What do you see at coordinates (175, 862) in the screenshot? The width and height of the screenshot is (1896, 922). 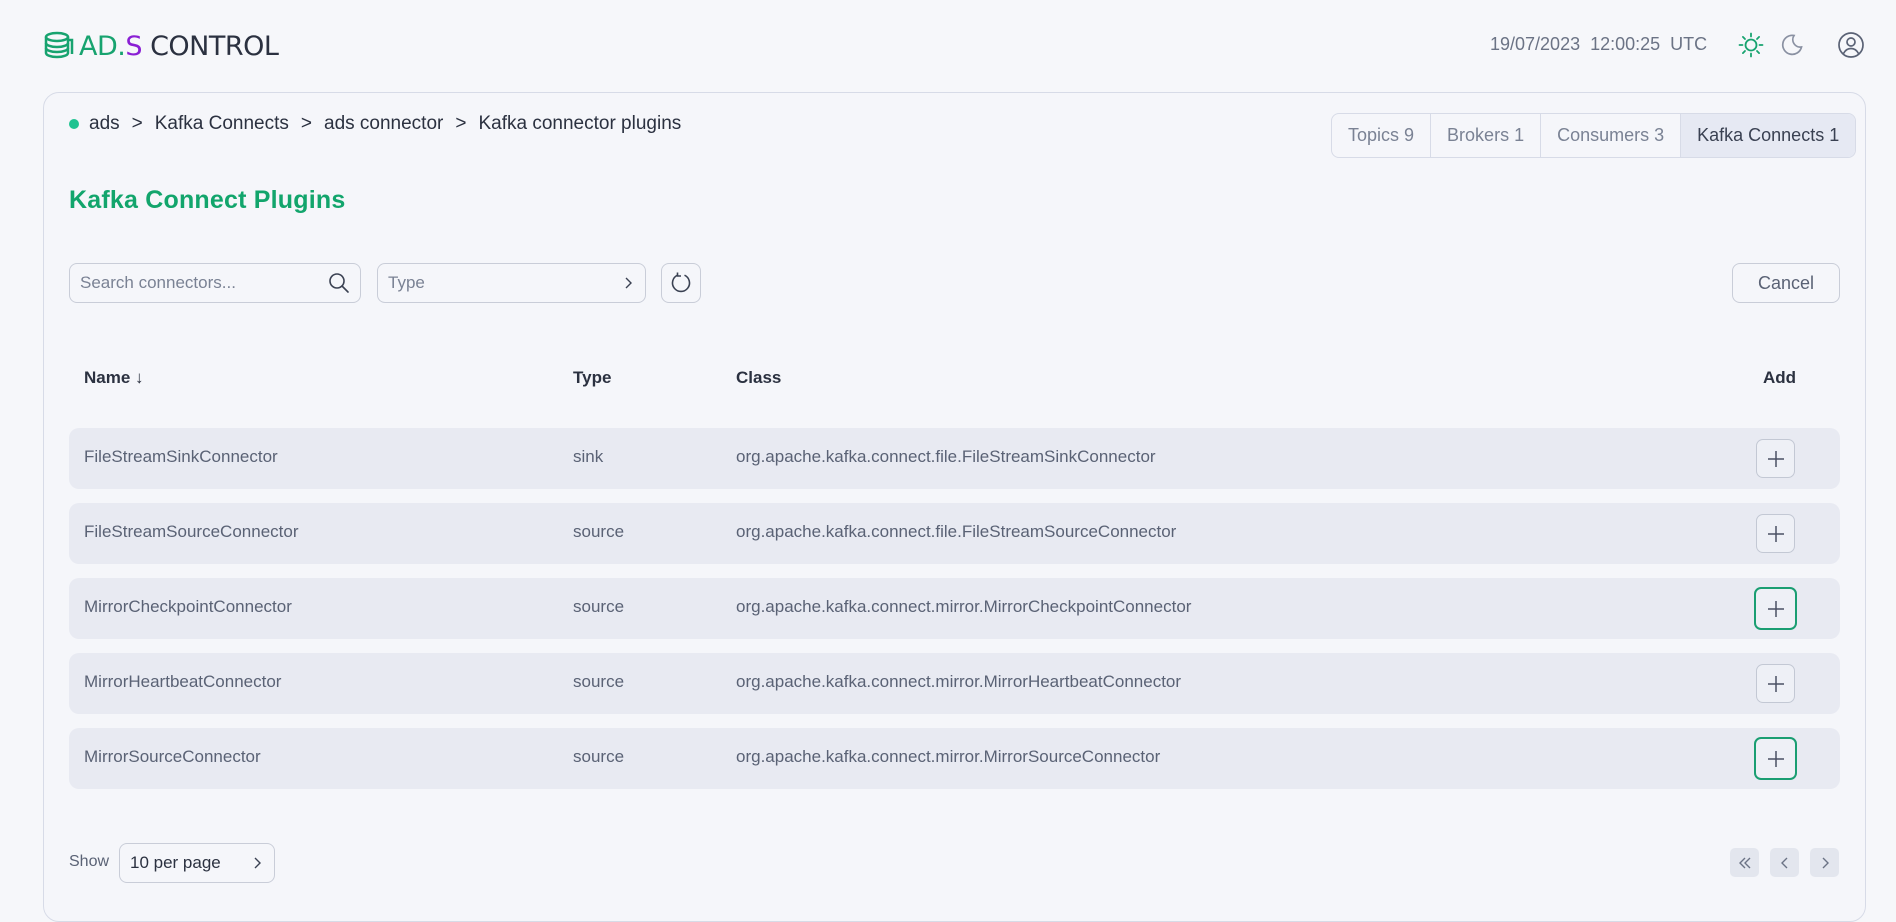 I see `per-page-value: 10 per page` at bounding box center [175, 862].